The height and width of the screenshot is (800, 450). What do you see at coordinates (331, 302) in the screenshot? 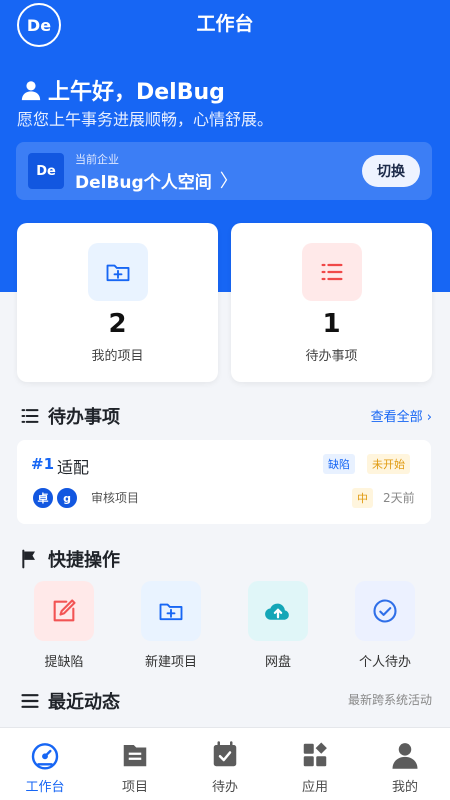
I see `stat-card-todos: 1 待办事项` at bounding box center [331, 302].